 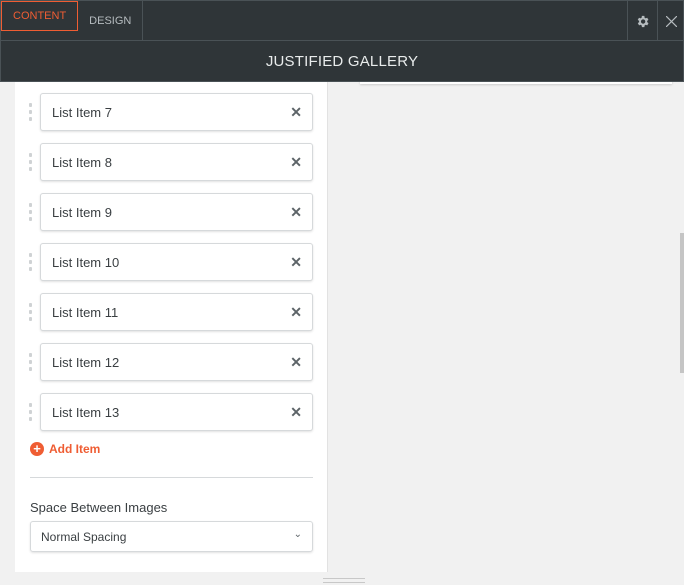 What do you see at coordinates (82, 112) in the screenshot?
I see `list-item-label: List Item 7` at bounding box center [82, 112].